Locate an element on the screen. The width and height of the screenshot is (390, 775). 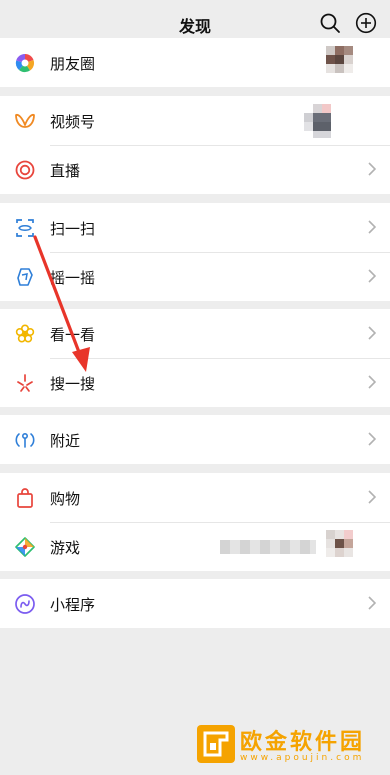
watermark-title: 欧金软件园 is located at coordinates (303, 742).